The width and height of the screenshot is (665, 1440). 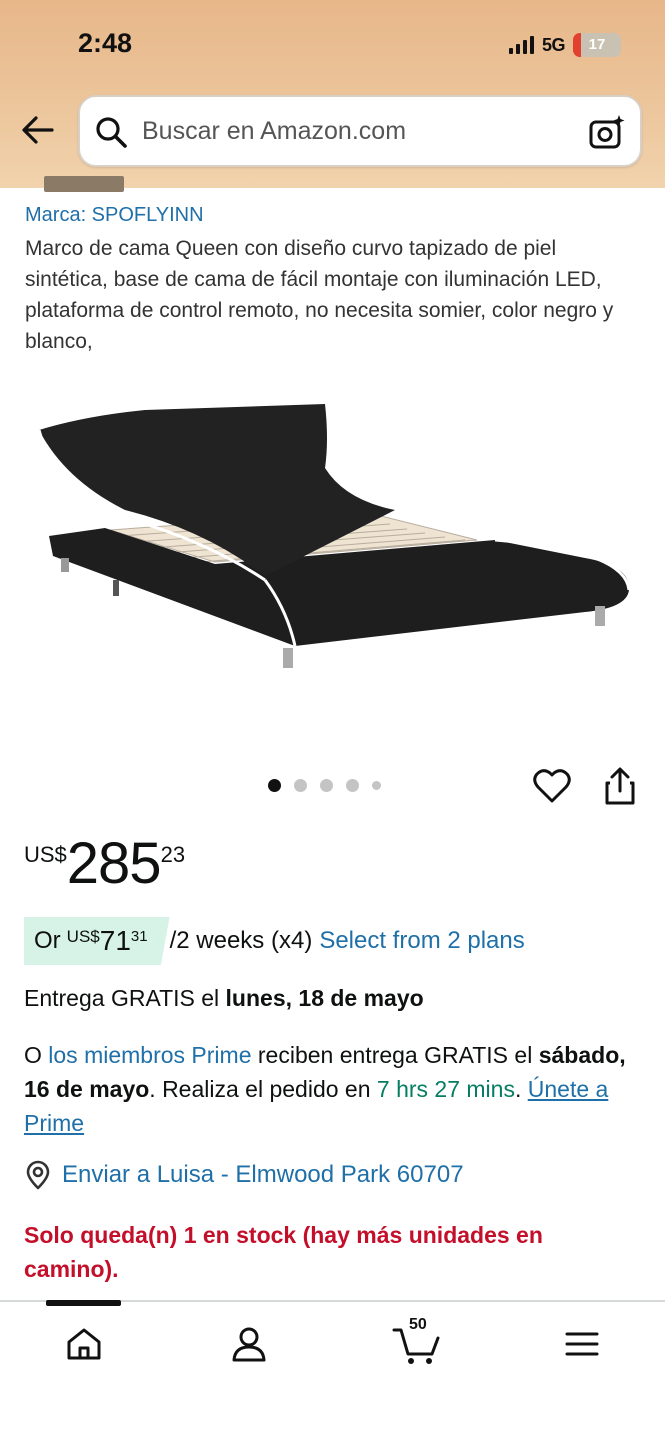 What do you see at coordinates (84, 1344) in the screenshot?
I see `home-icon` at bounding box center [84, 1344].